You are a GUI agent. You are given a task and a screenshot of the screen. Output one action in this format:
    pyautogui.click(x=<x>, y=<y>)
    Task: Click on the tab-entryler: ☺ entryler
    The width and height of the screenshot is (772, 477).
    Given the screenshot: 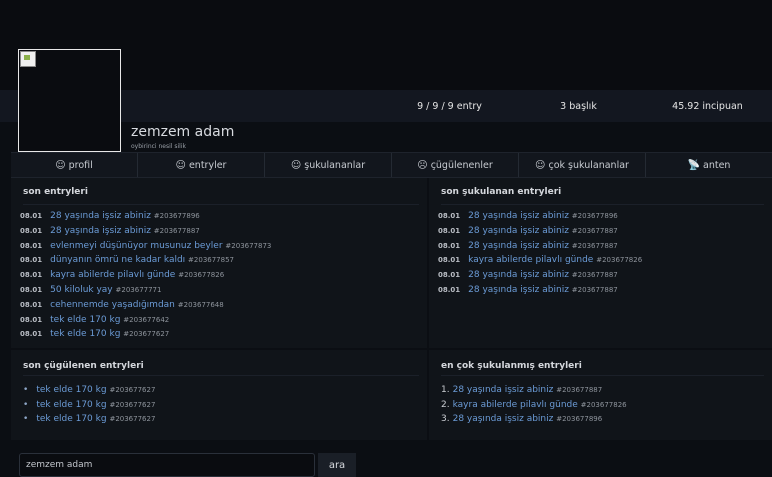 What is the action you would take?
    pyautogui.click(x=201, y=165)
    